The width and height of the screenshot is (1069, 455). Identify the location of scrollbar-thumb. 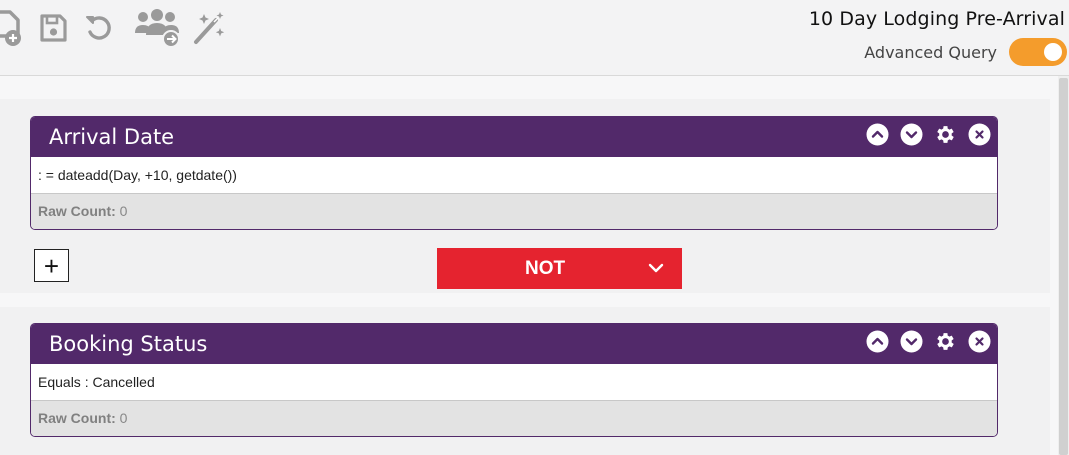
(1063, 266).